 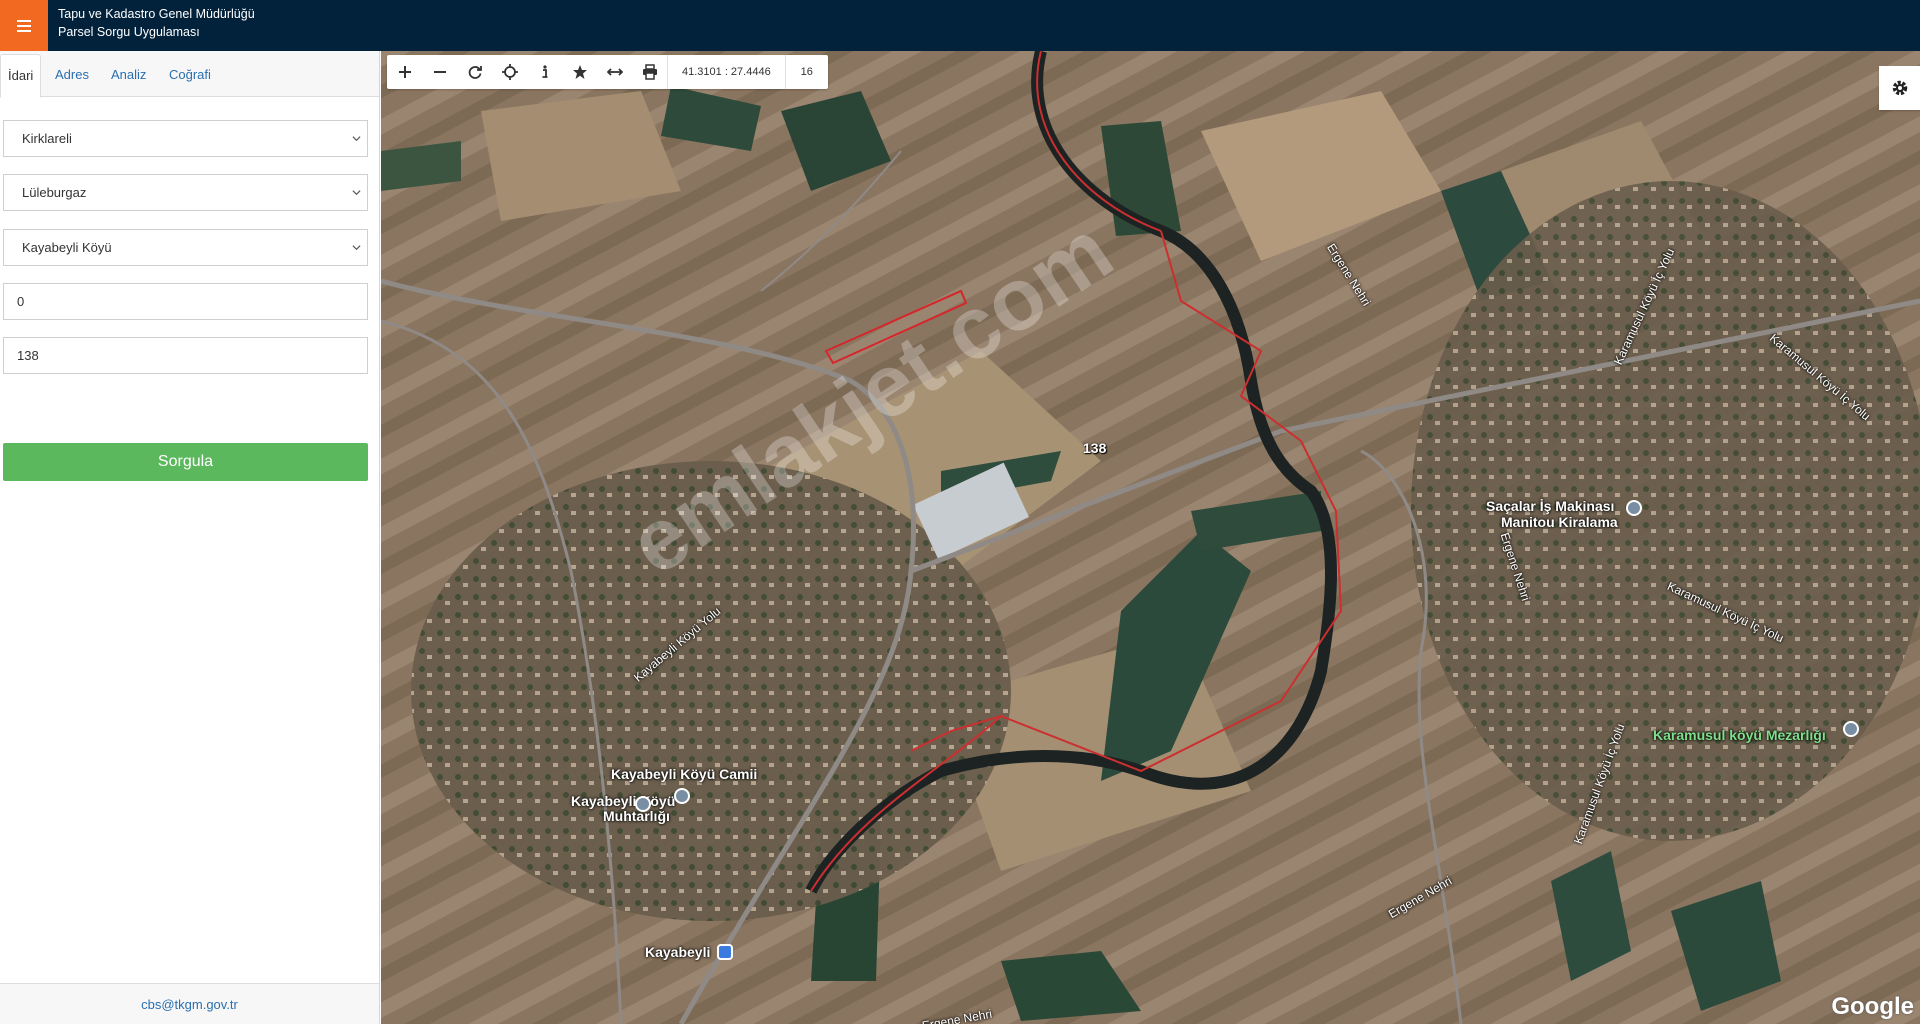 I want to click on map-label-mezarlik: Karamusul köyü Mezarlığı, so click(x=1739, y=735).